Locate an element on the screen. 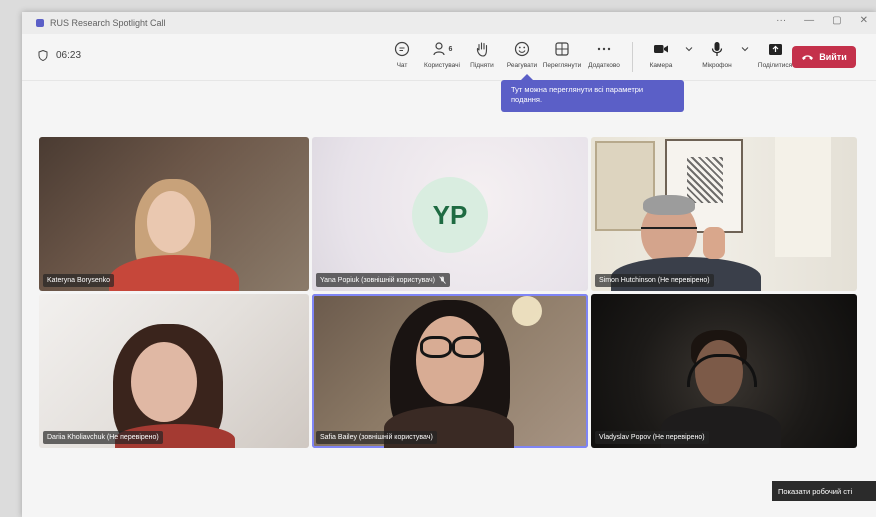  raise-hand-icon is located at coordinates (482, 49).